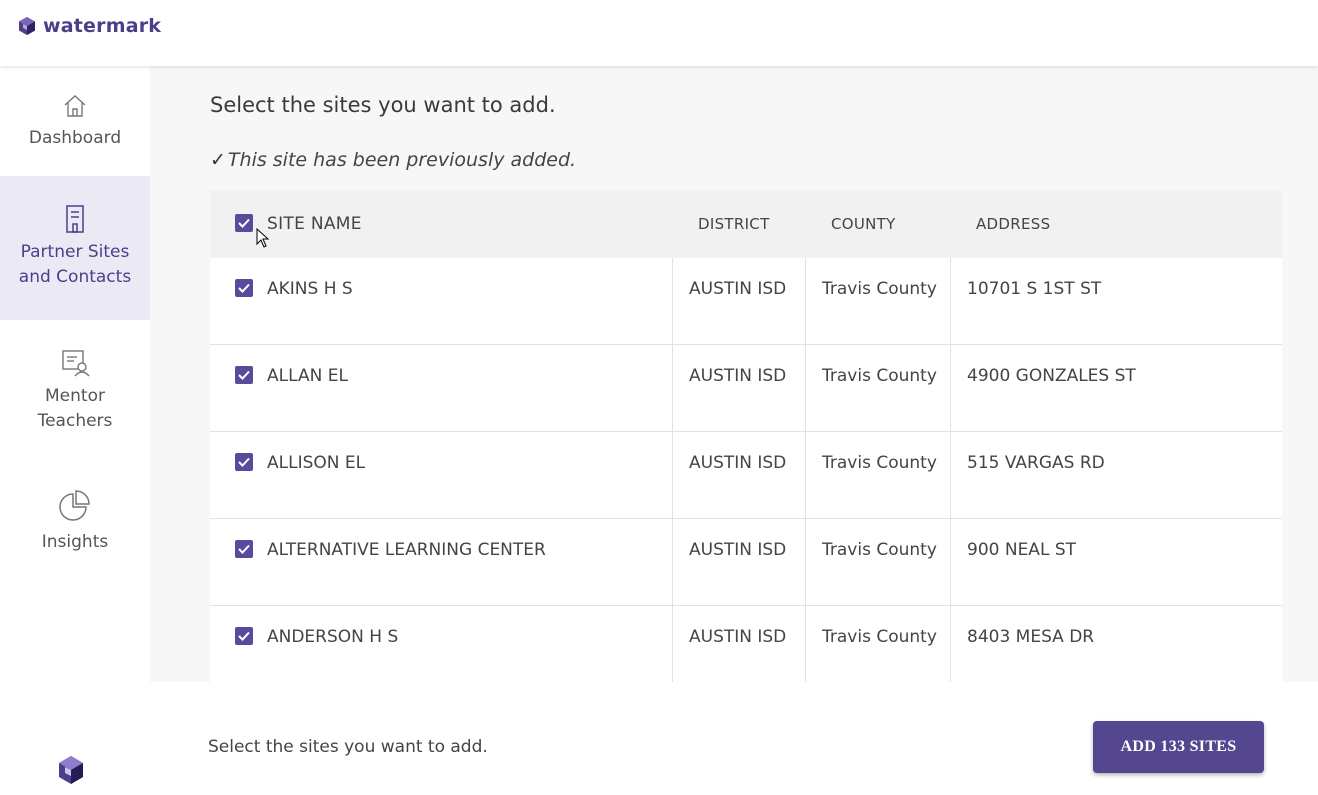  What do you see at coordinates (441, 388) in the screenshot?
I see `site-name-cell: ALLAN EL` at bounding box center [441, 388].